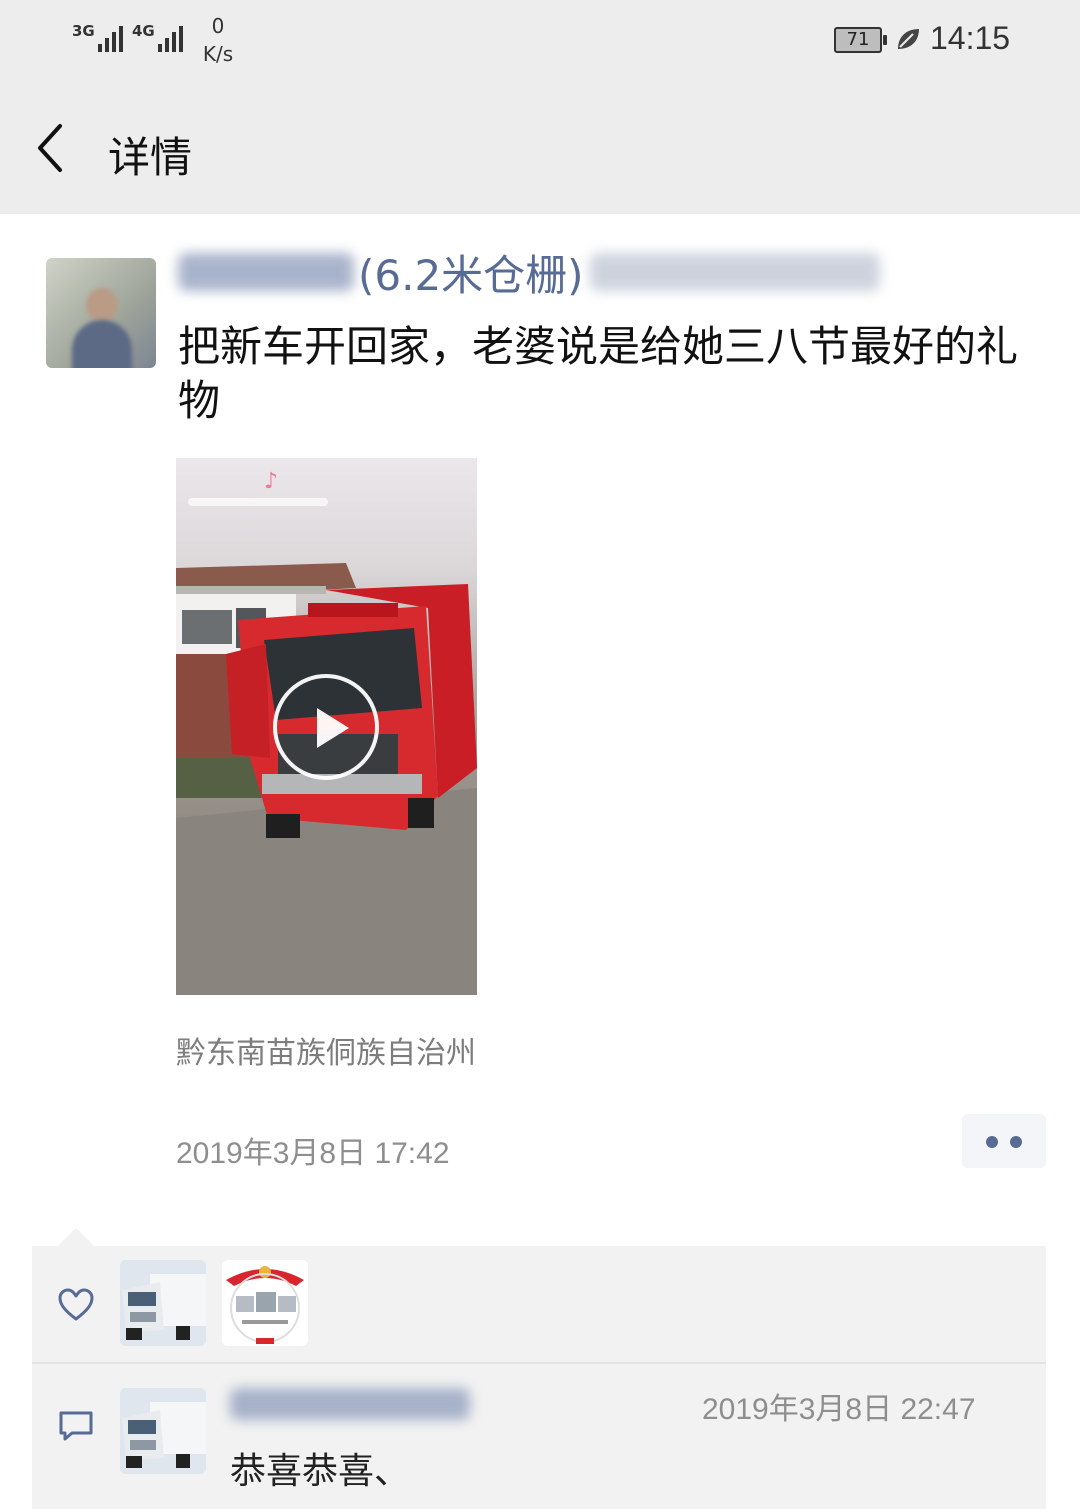 This screenshot has height=1509, width=1080. Describe the element at coordinates (1004, 1141) in the screenshot. I see `more-dots-icon` at that location.